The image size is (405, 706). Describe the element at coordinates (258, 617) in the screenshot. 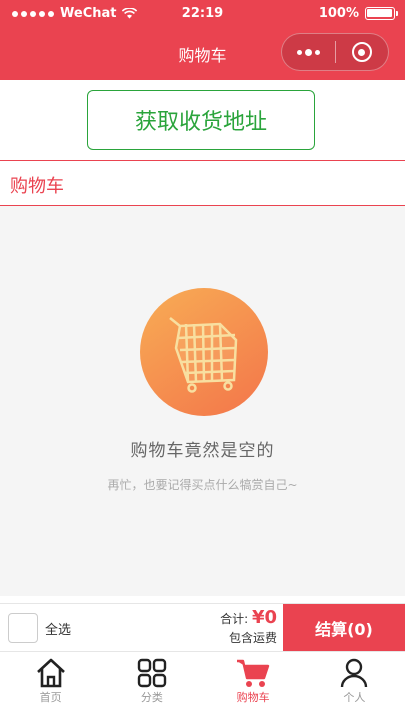

I see `currency-symbol: ¥` at that location.